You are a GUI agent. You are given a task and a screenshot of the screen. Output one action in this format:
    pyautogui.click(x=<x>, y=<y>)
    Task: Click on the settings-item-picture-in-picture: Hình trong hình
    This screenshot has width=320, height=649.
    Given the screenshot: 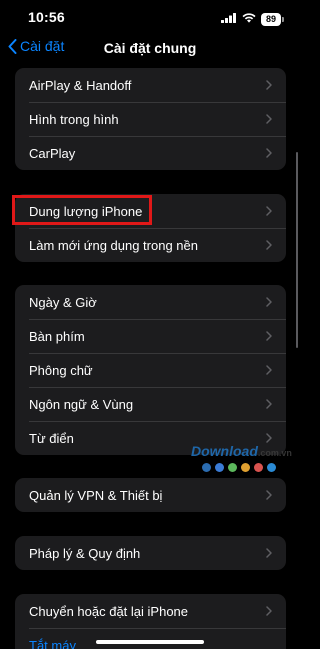 What is the action you would take?
    pyautogui.click(x=150, y=119)
    